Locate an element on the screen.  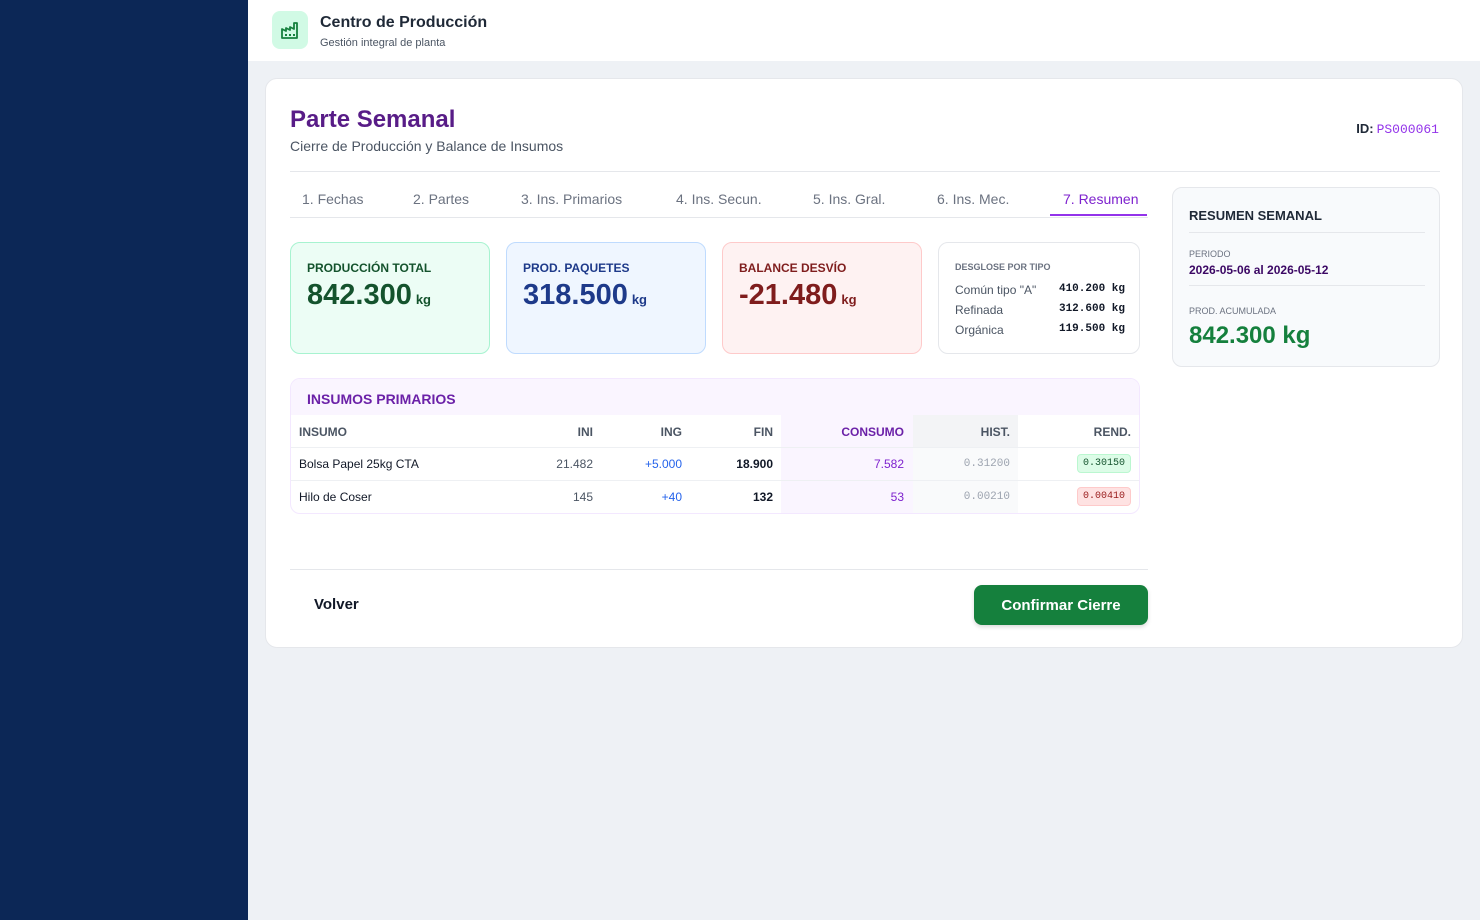
tab-fechas: 1. Fechas is located at coordinates (332, 199).